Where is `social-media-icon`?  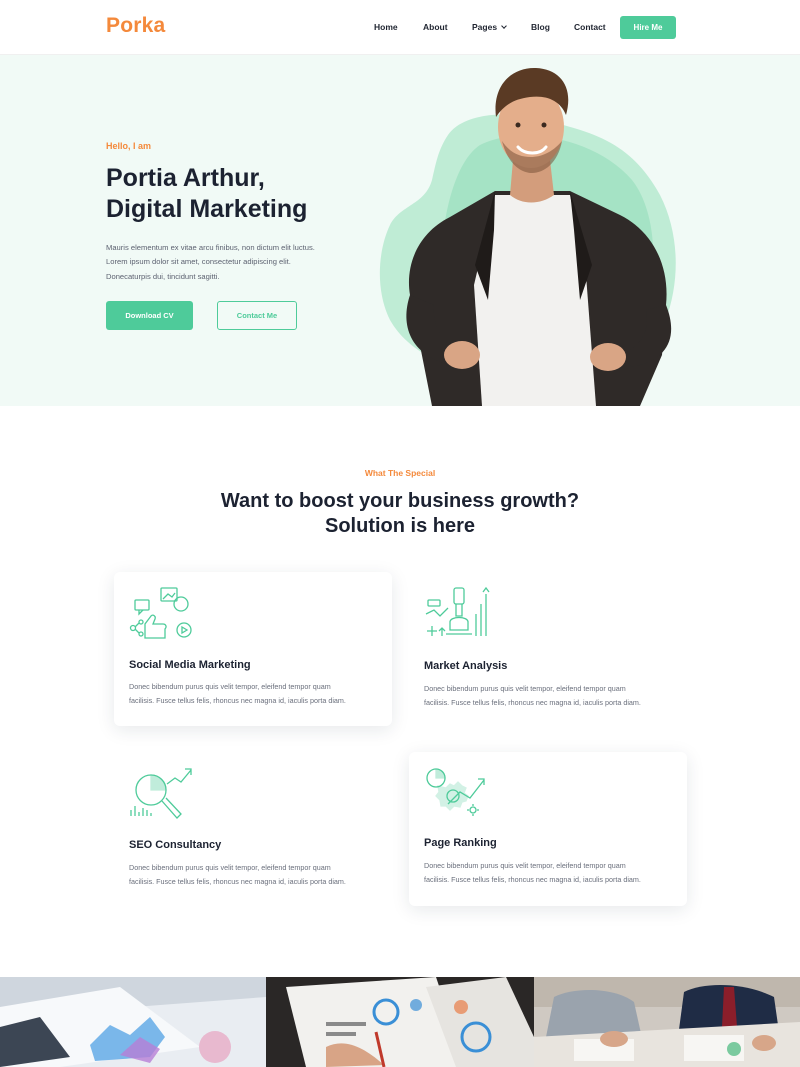 social-media-icon is located at coordinates (160, 613).